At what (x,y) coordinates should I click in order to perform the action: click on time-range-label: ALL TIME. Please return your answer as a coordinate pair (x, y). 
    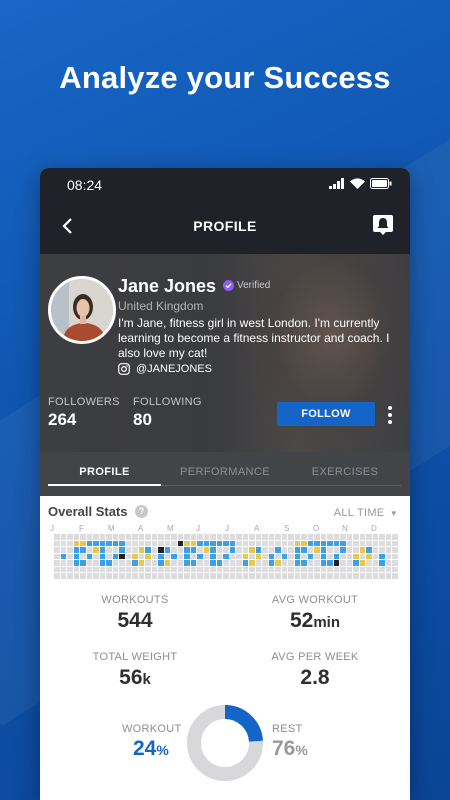
    Looking at the image, I should click on (359, 513).